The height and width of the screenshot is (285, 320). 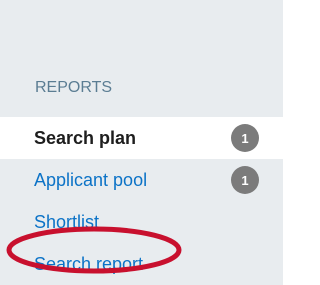 I want to click on nav-item-label: Shortlist, so click(x=67, y=221).